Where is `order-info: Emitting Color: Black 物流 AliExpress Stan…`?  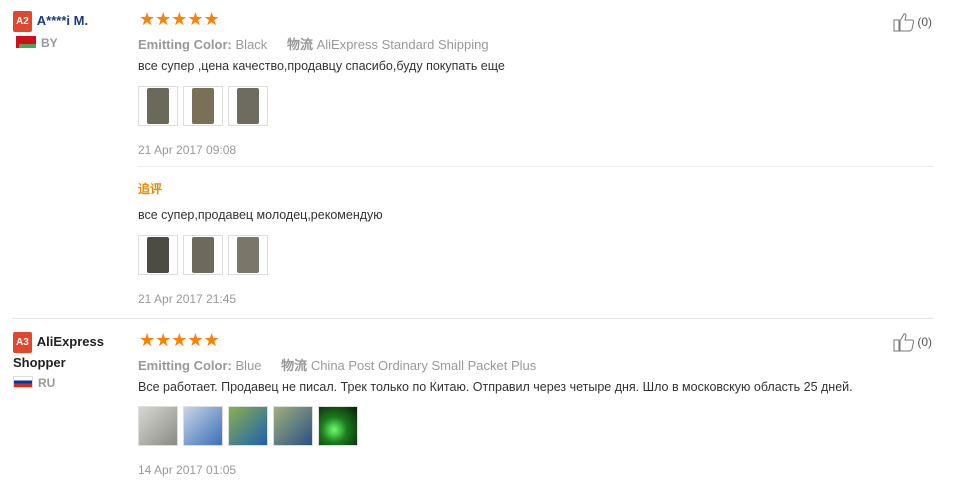
order-info: Emitting Color: Black 物流 AliExpress Stan… is located at coordinates (313, 43).